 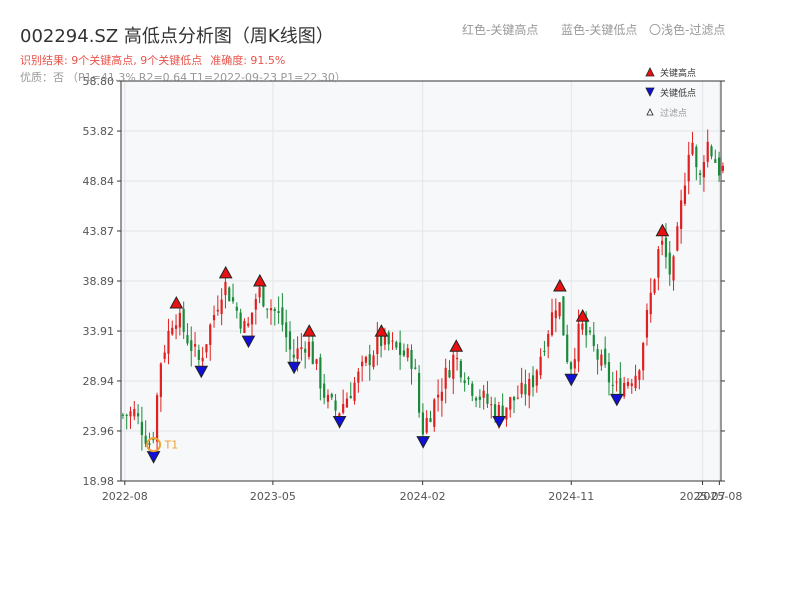 I want to click on legend-light-label: 〇浅色-过滤点, so click(x=687, y=30).